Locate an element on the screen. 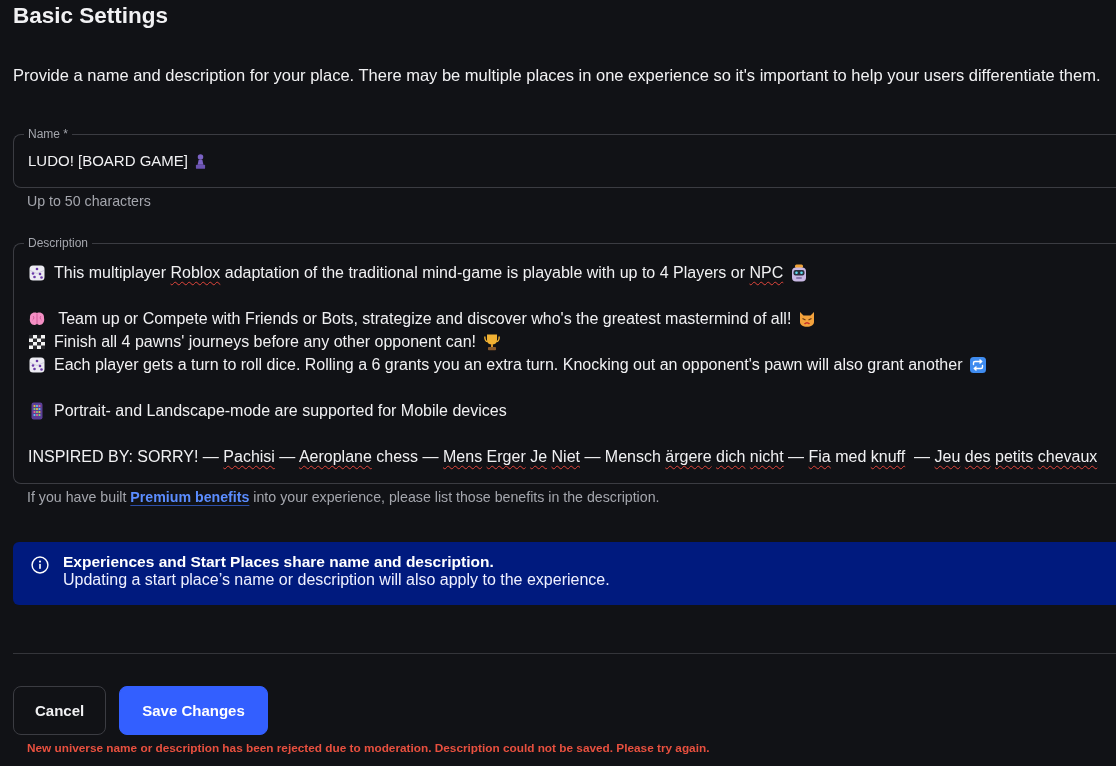 This screenshot has width=1116, height=766. banner-text: Updating a start place’s name or description will also apply to the experience. is located at coordinates (336, 580).